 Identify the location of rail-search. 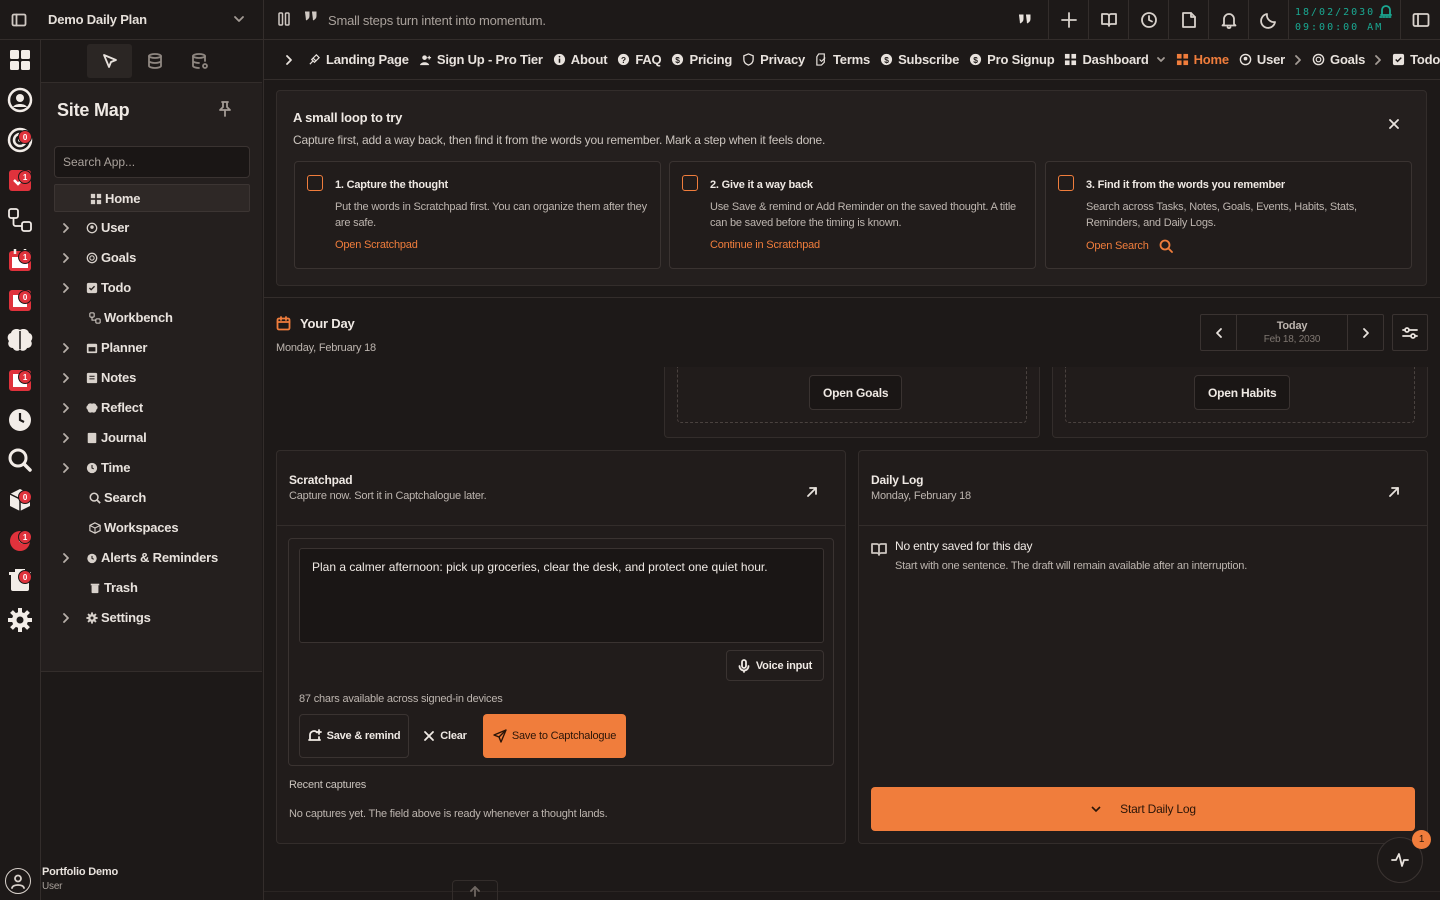
(20, 460).